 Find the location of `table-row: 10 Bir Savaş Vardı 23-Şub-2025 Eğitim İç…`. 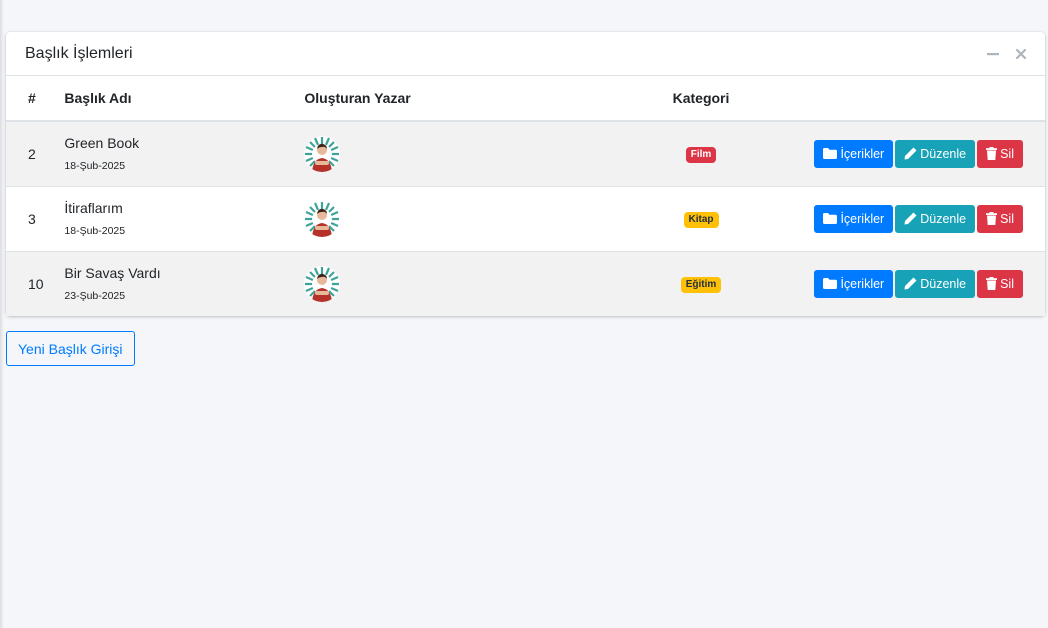

table-row: 10 Bir Savaş Vardı 23-Şub-2025 Eğitim İç… is located at coordinates (525, 283).